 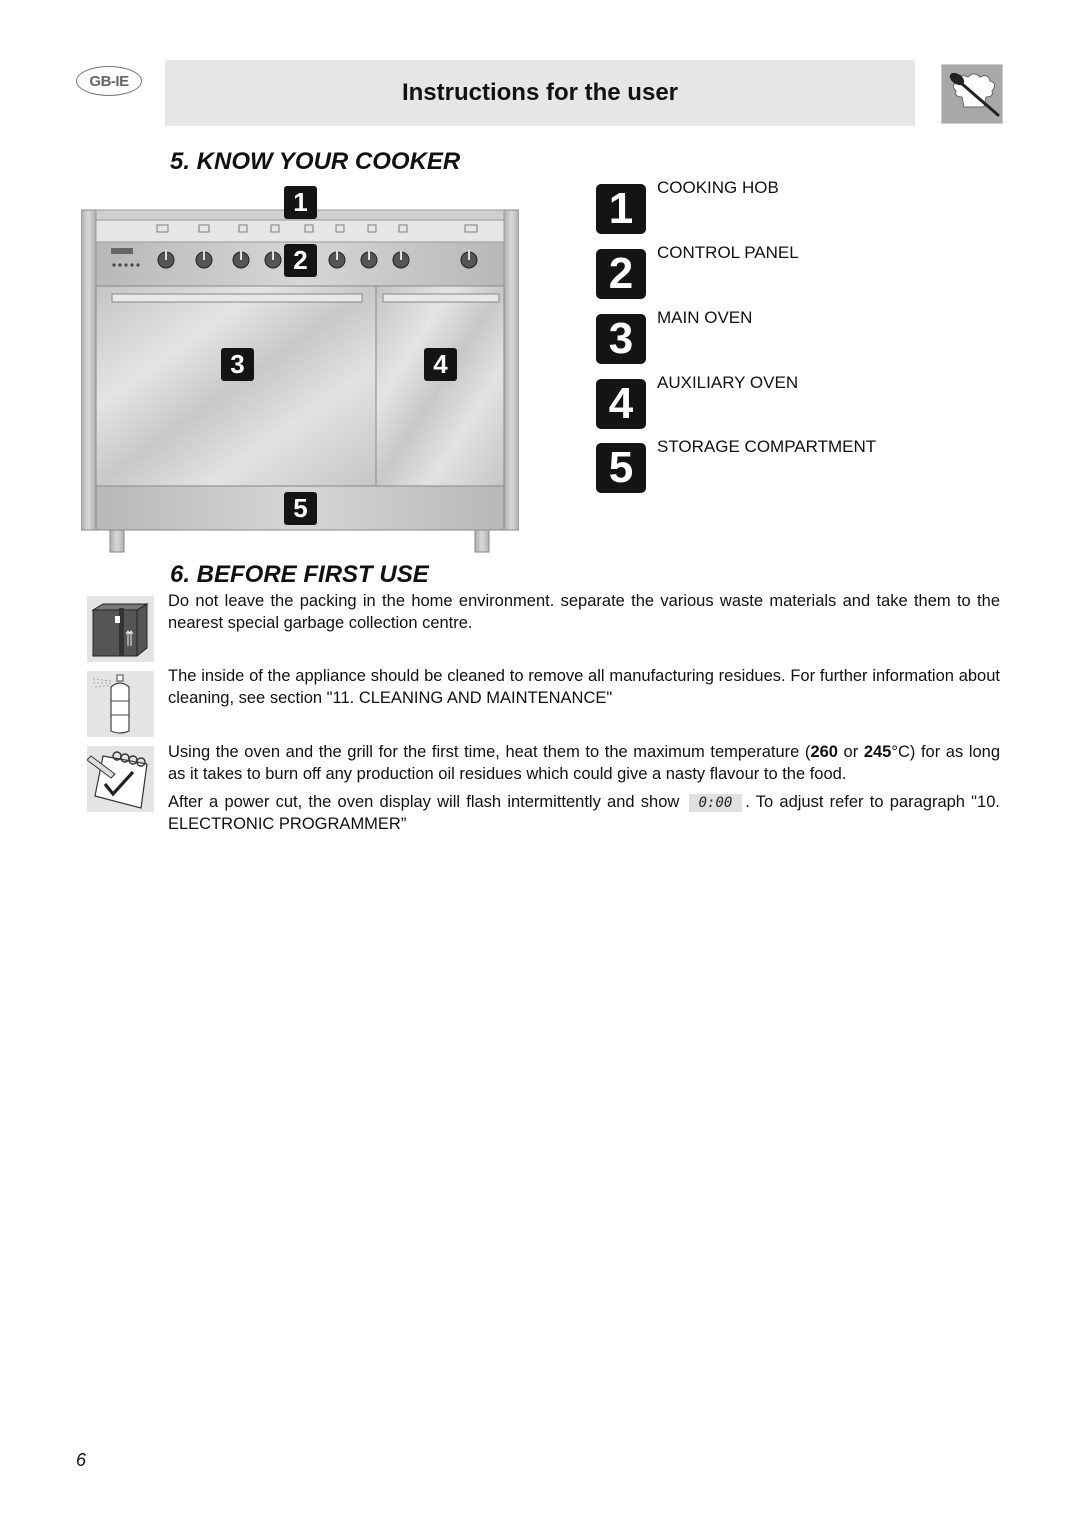 What do you see at coordinates (806, 402) in the screenshot?
I see `legend-item-auxiliary-oven: 4 AUXILIARY OVEN` at bounding box center [806, 402].